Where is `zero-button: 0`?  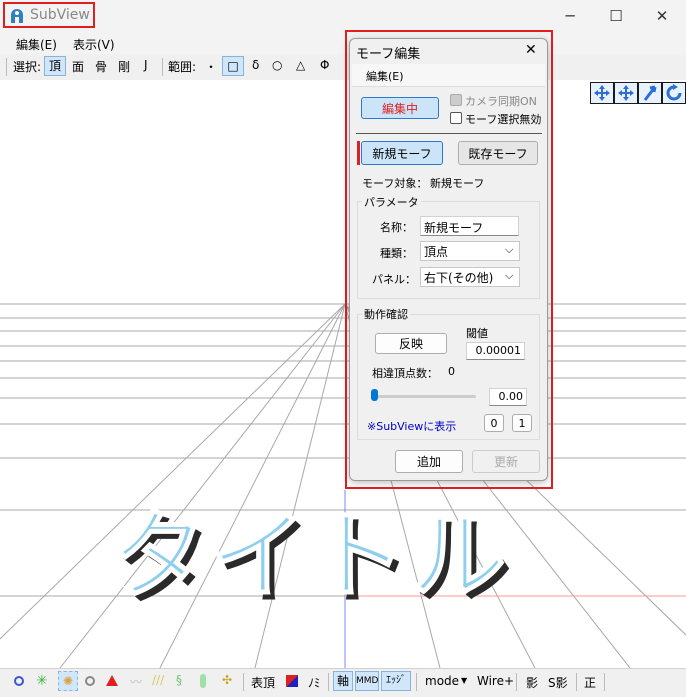 zero-button: 0 is located at coordinates (494, 423).